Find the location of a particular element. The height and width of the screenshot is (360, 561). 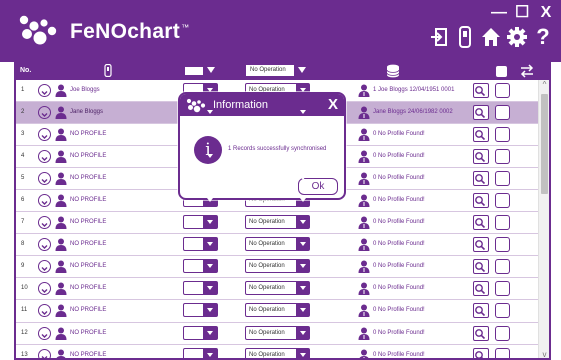

logout-icon is located at coordinates (439, 37).